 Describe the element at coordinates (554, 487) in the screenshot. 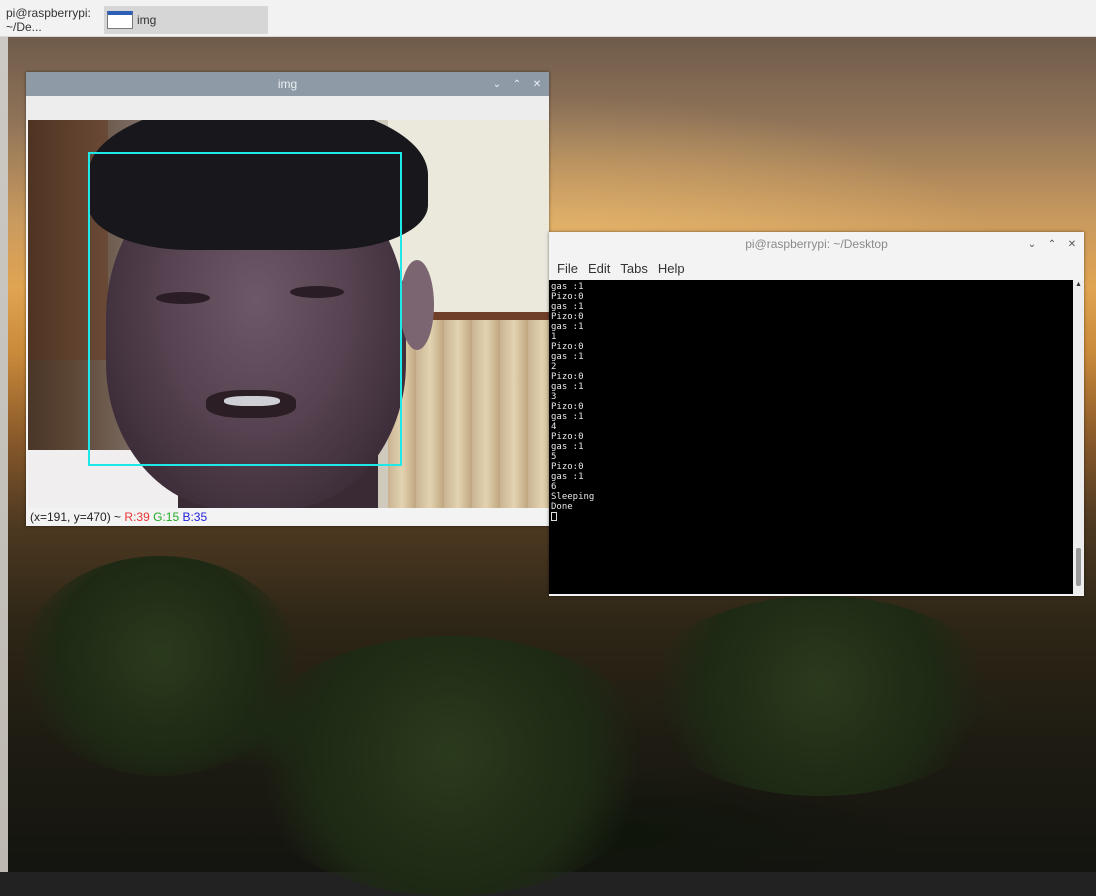

I see `terminal-line: 6` at that location.